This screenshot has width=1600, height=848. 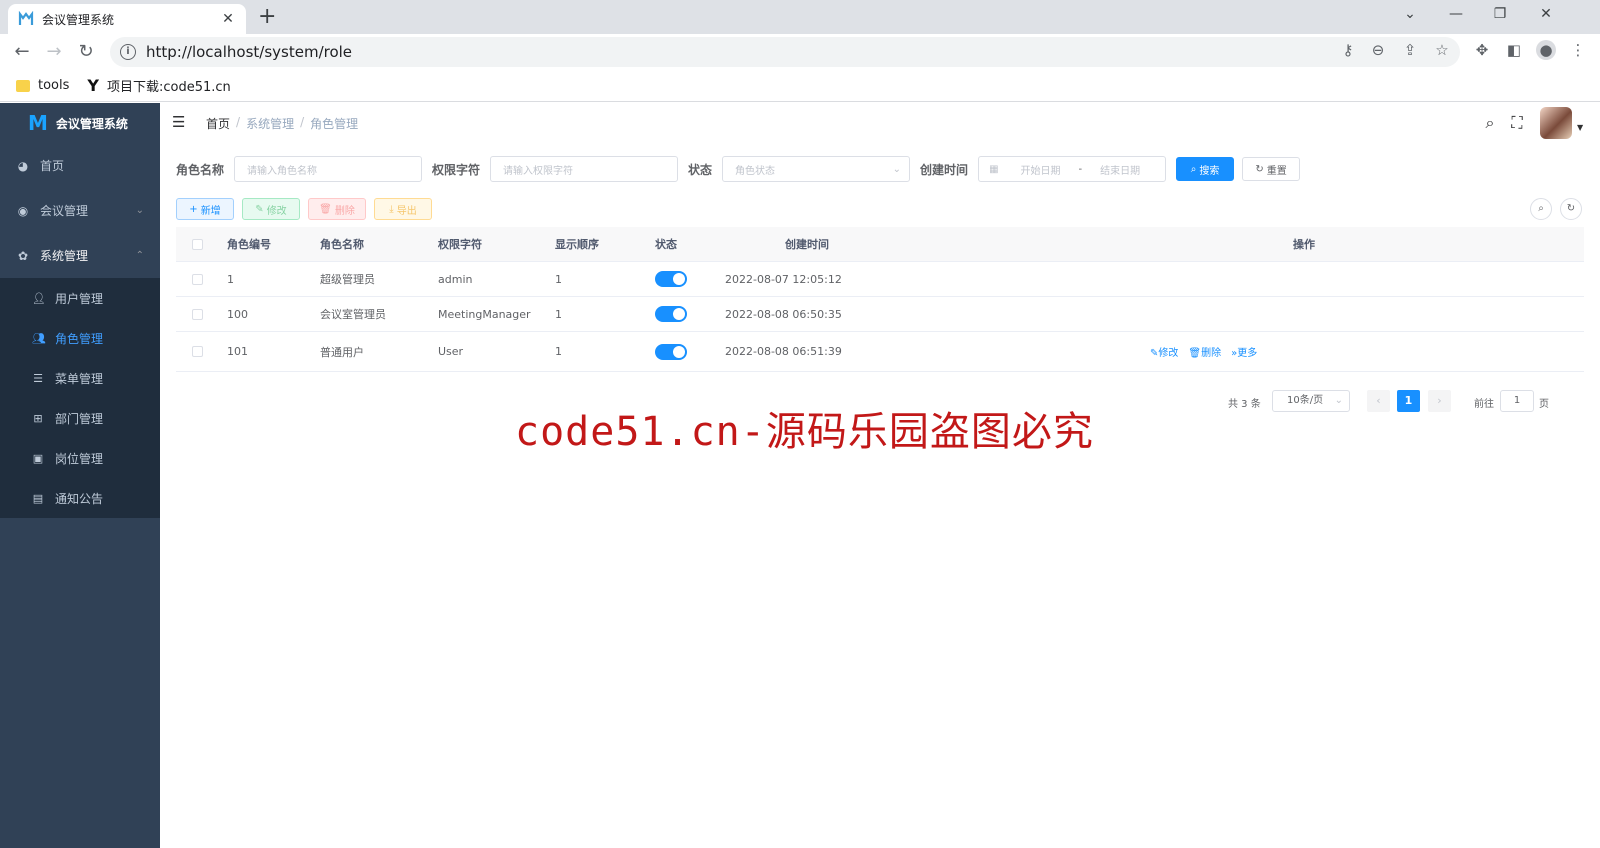 What do you see at coordinates (78, 19) in the screenshot?
I see `tab-title: 会议管理系统` at bounding box center [78, 19].